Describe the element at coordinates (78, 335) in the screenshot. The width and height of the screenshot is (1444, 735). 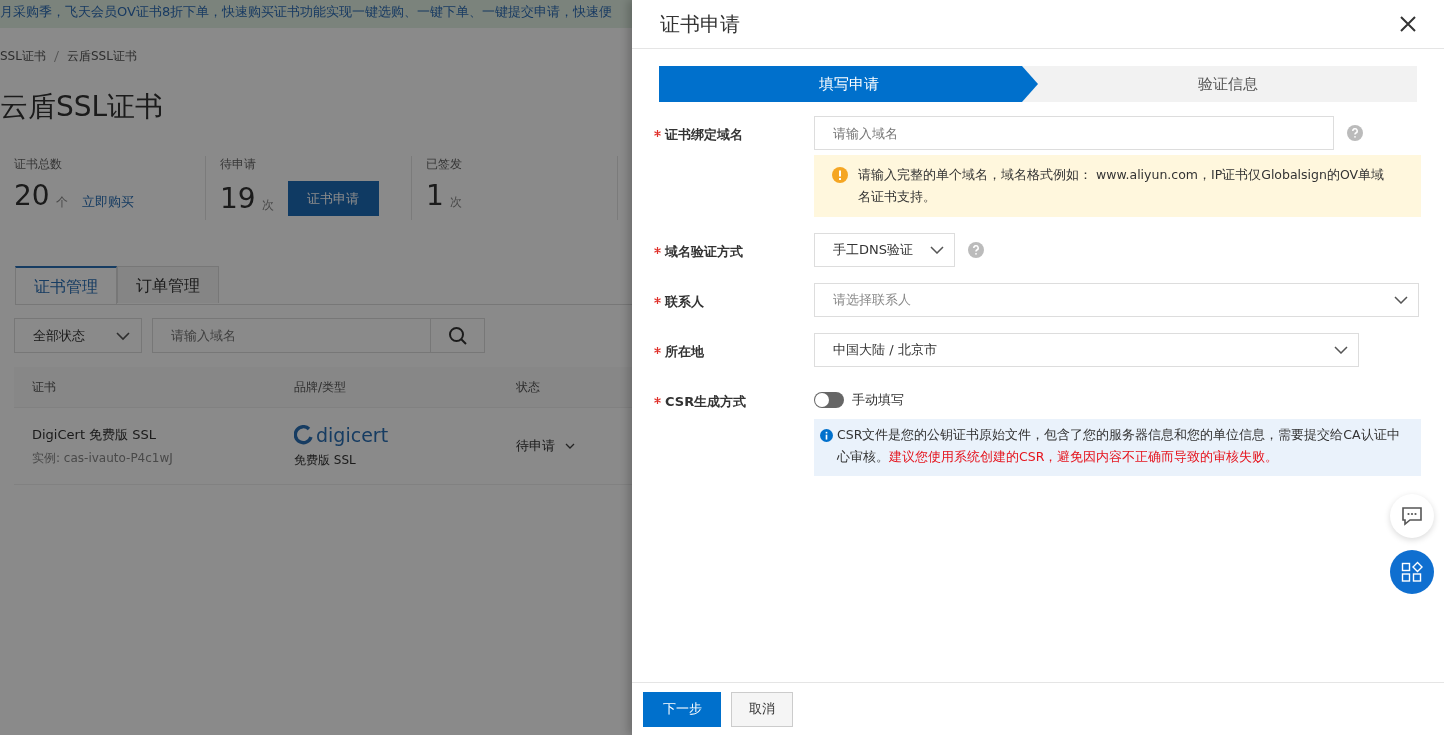
I see `status-select: 全部状态` at that location.